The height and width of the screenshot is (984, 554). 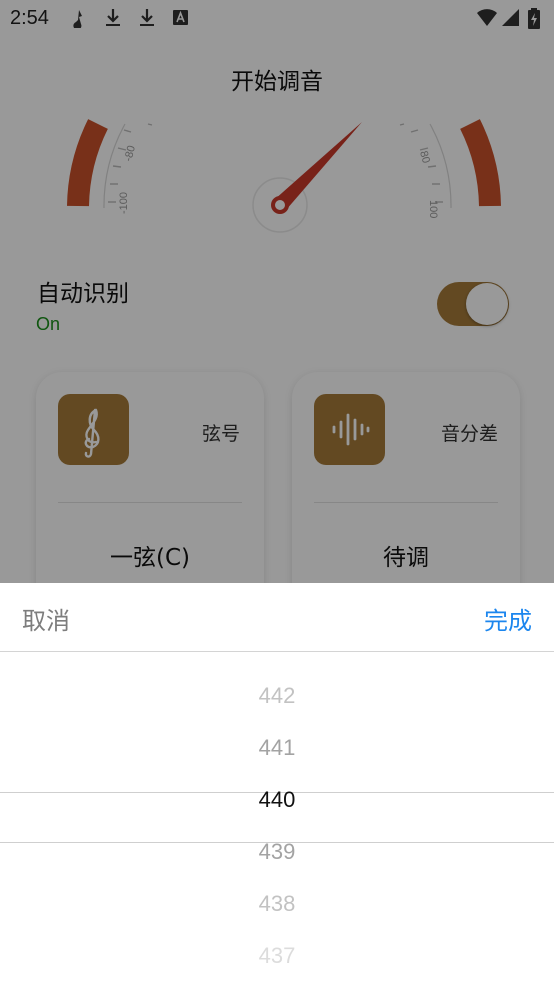 What do you see at coordinates (277, 956) in the screenshot?
I see `picker-option: 437` at bounding box center [277, 956].